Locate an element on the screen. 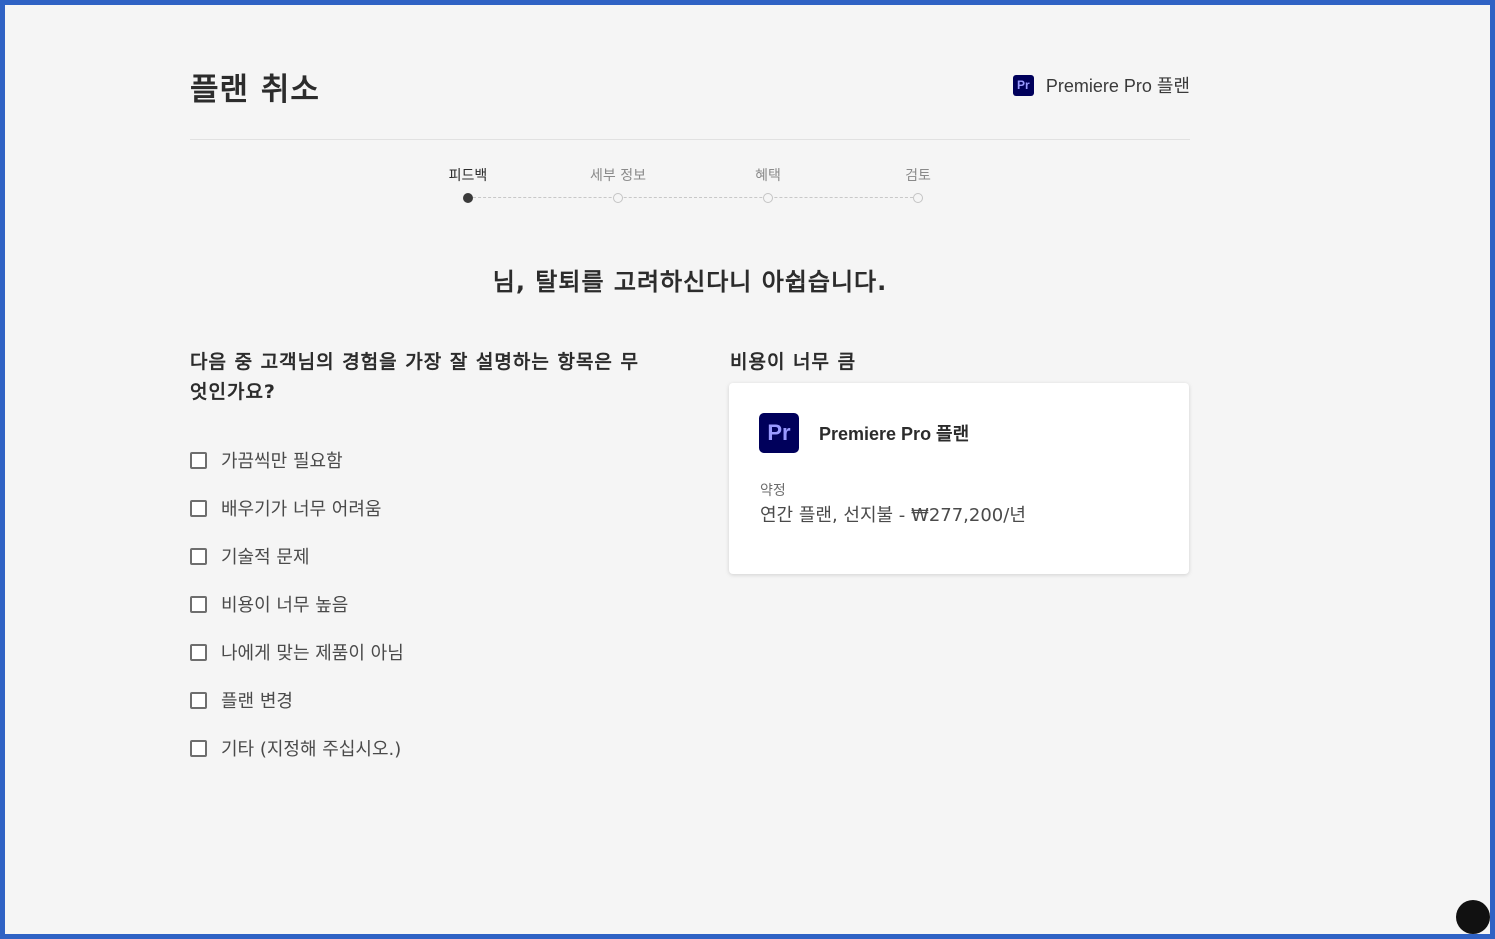 Image resolution: width=1495 pixels, height=939 pixels. option-label: 가끔씩만 필요함 is located at coordinates (282, 461).